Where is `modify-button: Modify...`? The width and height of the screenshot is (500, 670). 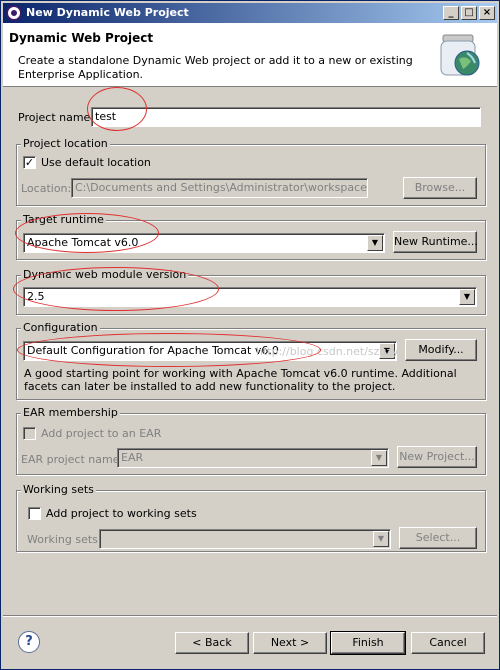
modify-button: Modify... is located at coordinates (441, 350).